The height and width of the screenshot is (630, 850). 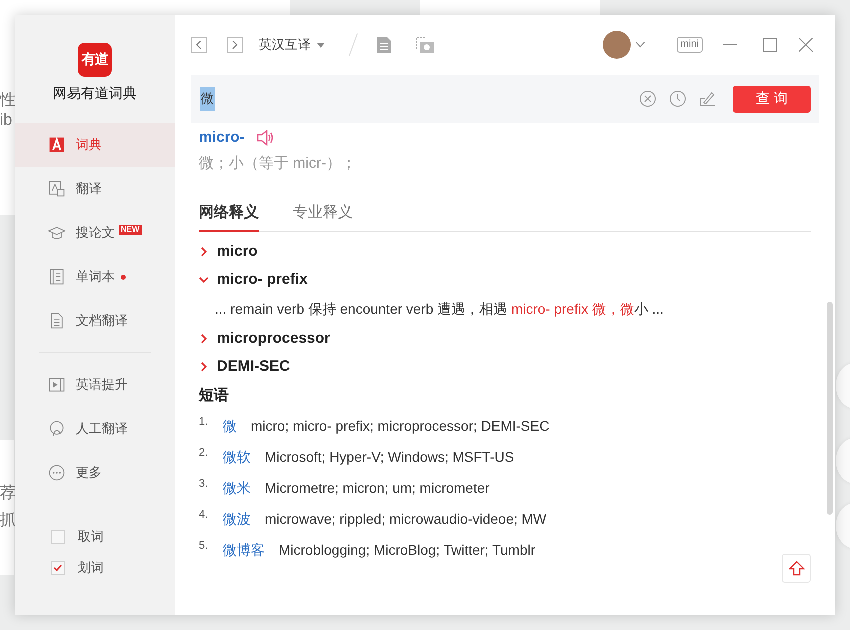 What do you see at coordinates (806, 45) in the screenshot?
I see `close-icon` at bounding box center [806, 45].